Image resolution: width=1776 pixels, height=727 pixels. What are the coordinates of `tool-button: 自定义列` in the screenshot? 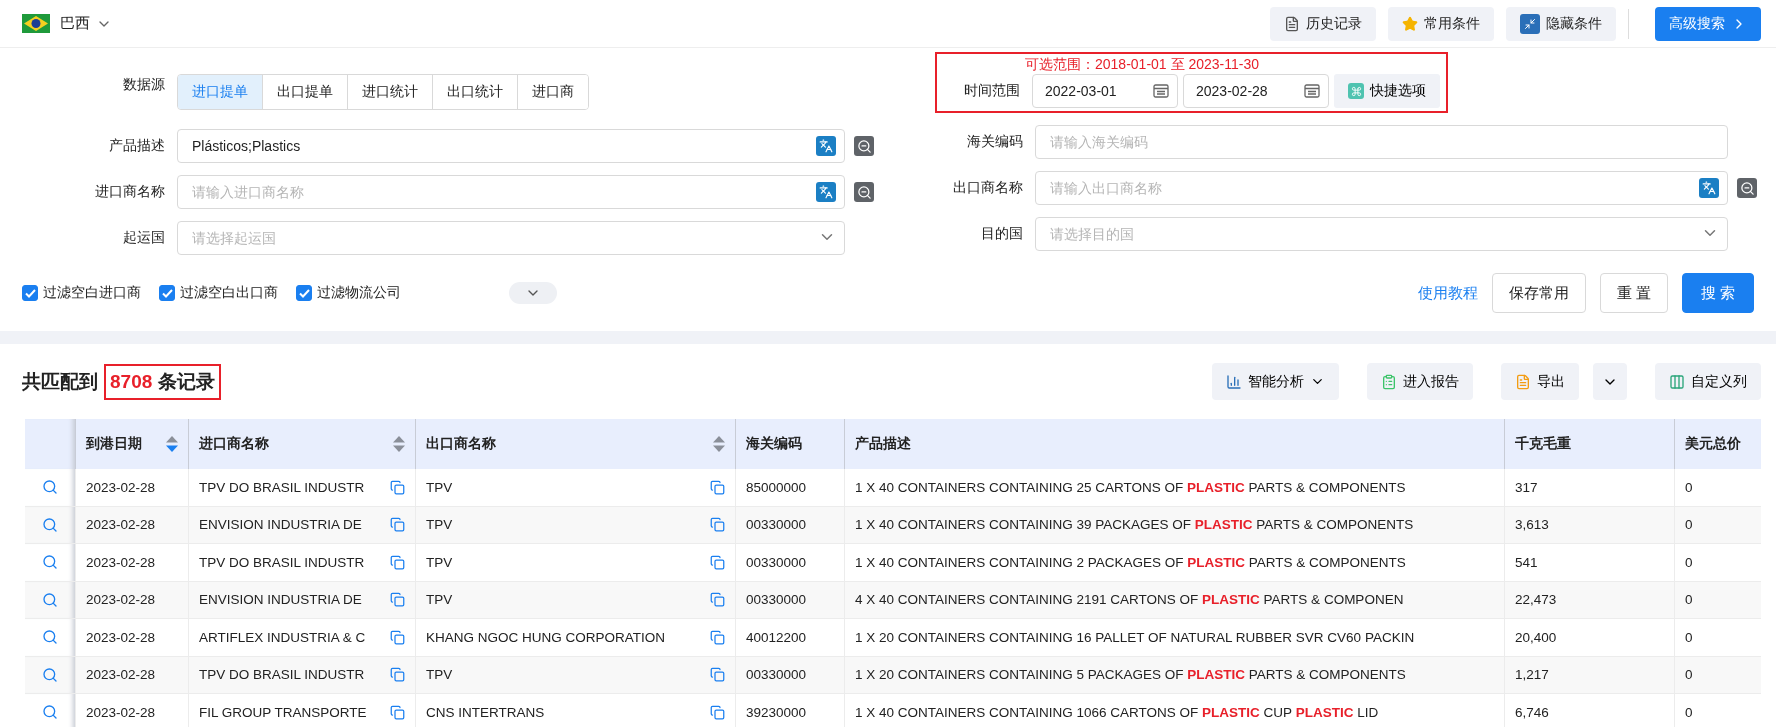 It's located at (1708, 381).